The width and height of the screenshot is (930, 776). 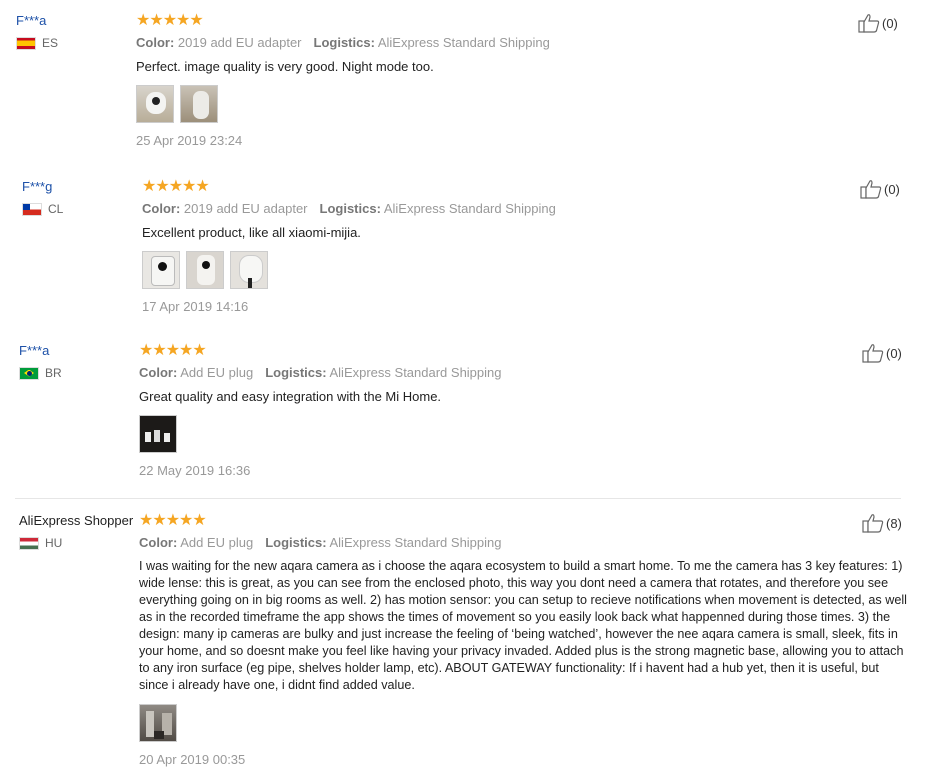 I want to click on review-divider, so click(x=458, y=498).